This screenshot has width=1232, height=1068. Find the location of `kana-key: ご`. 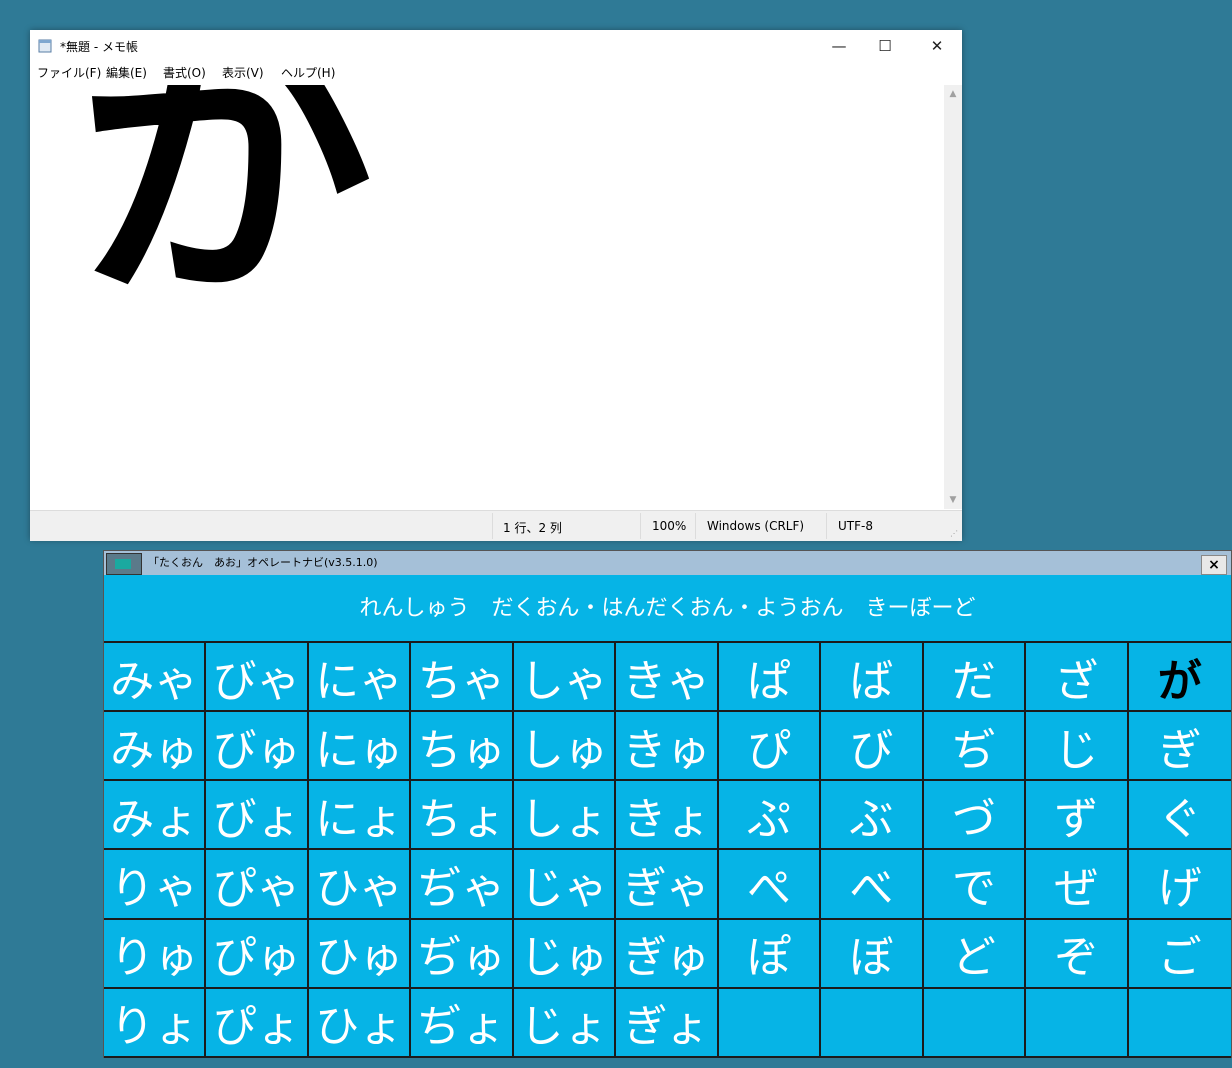

kana-key: ご is located at coordinates (1179, 954).